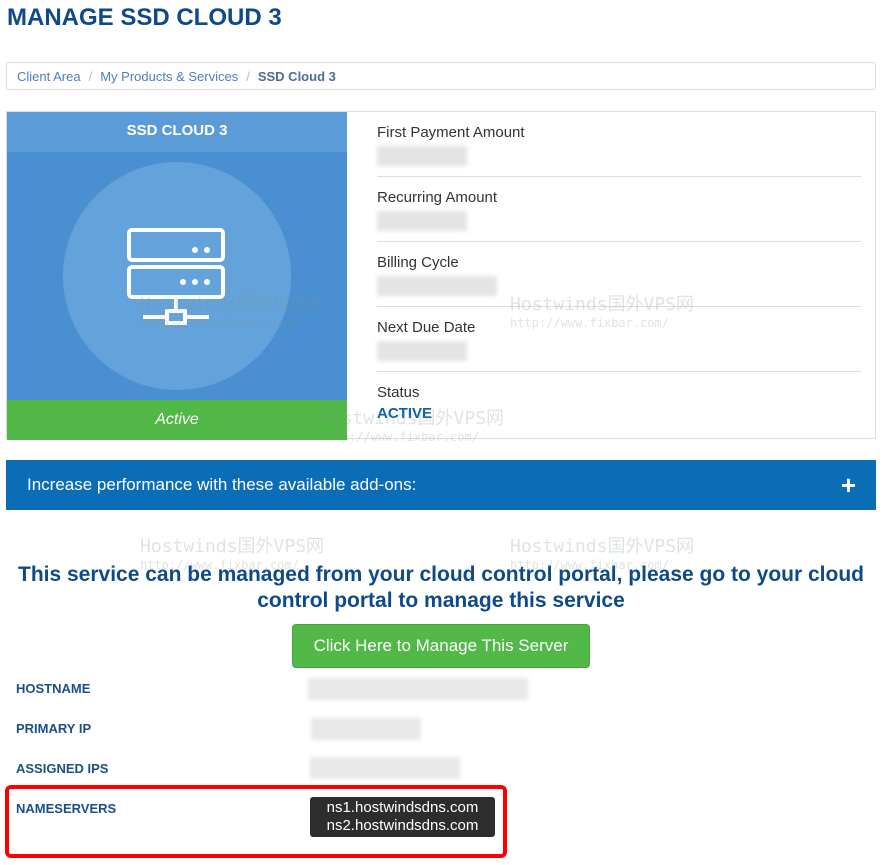 Image resolution: width=892 pixels, height=865 pixels. What do you see at coordinates (441, 646) in the screenshot?
I see `manage-server-button: Click Here to Manage This Server` at bounding box center [441, 646].